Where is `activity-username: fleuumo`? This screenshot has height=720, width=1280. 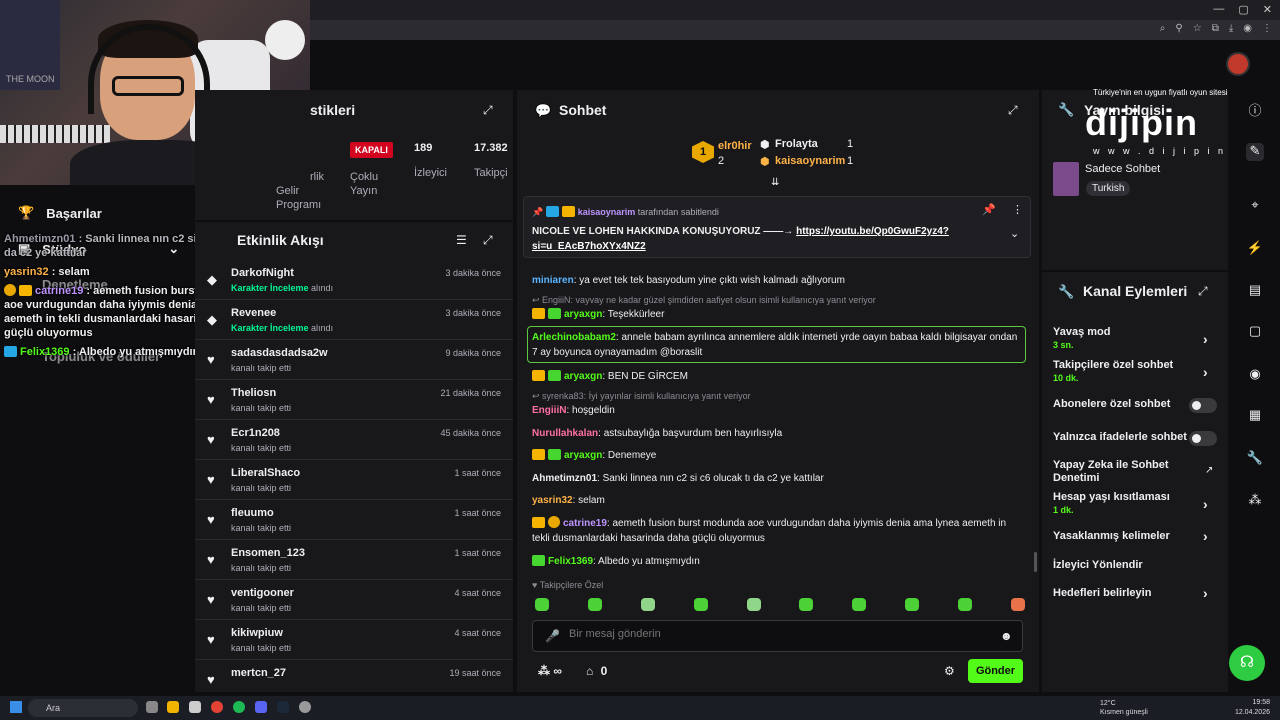 activity-username: fleuumo is located at coordinates (252, 513).